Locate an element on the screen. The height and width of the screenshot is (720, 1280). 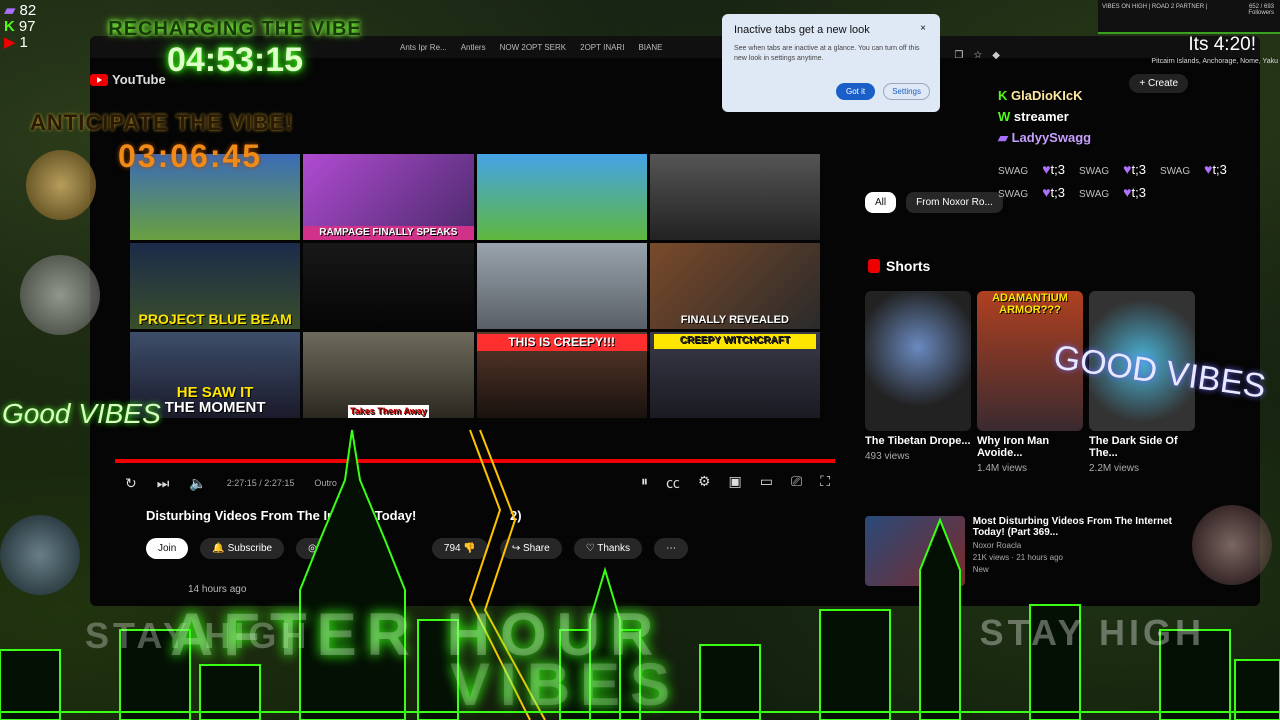
video-progress-bar is located at coordinates (475, 461).